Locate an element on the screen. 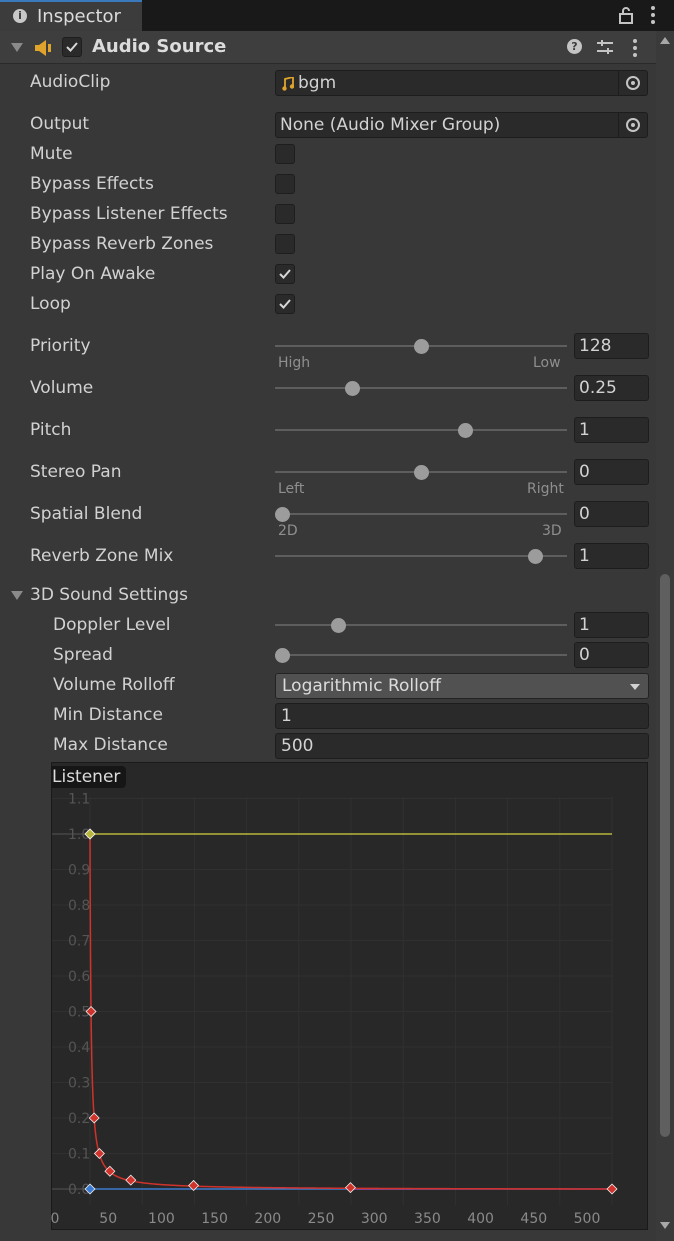  listener-label: Listener is located at coordinates (89, 777).